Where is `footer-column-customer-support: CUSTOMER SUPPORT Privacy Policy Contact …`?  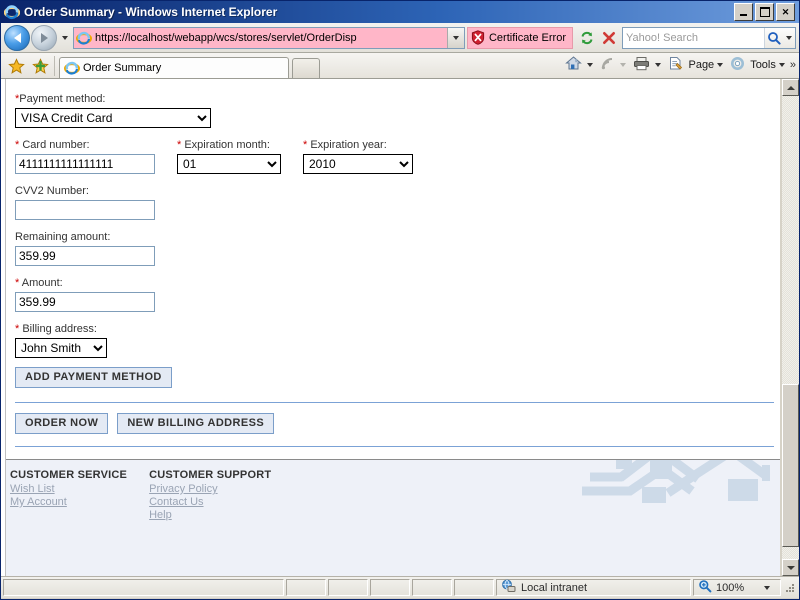 footer-column-customer-support: CUSTOMER SUPPORT Privacy Policy Contact … is located at coordinates (210, 495).